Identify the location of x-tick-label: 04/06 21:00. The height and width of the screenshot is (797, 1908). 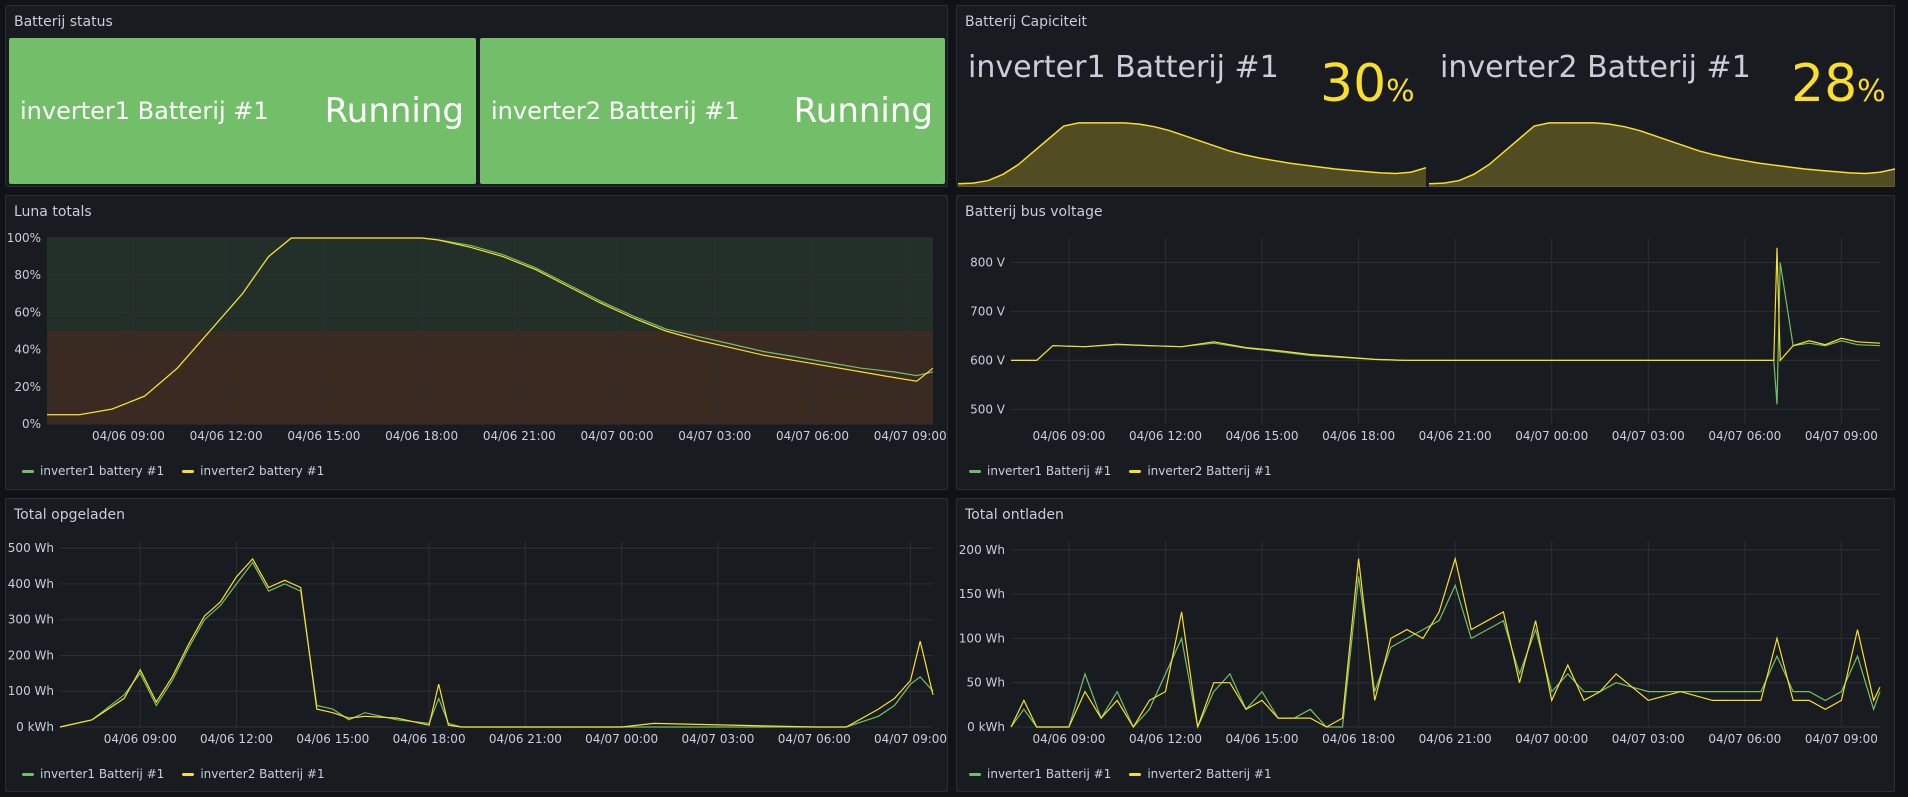
(1455, 739).